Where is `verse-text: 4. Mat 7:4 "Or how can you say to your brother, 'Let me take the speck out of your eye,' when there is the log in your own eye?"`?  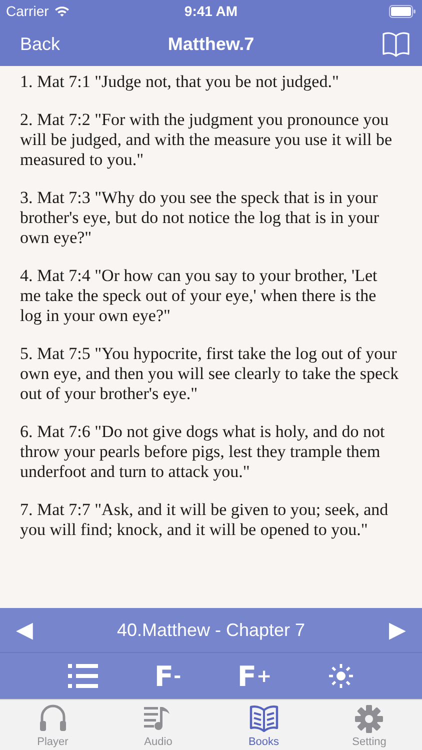 verse-text: 4. Mat 7:4 "Or how can you say to your brother, 'Let me take the speck out of your eye,' when there is the log in your own eye?" is located at coordinates (199, 296).